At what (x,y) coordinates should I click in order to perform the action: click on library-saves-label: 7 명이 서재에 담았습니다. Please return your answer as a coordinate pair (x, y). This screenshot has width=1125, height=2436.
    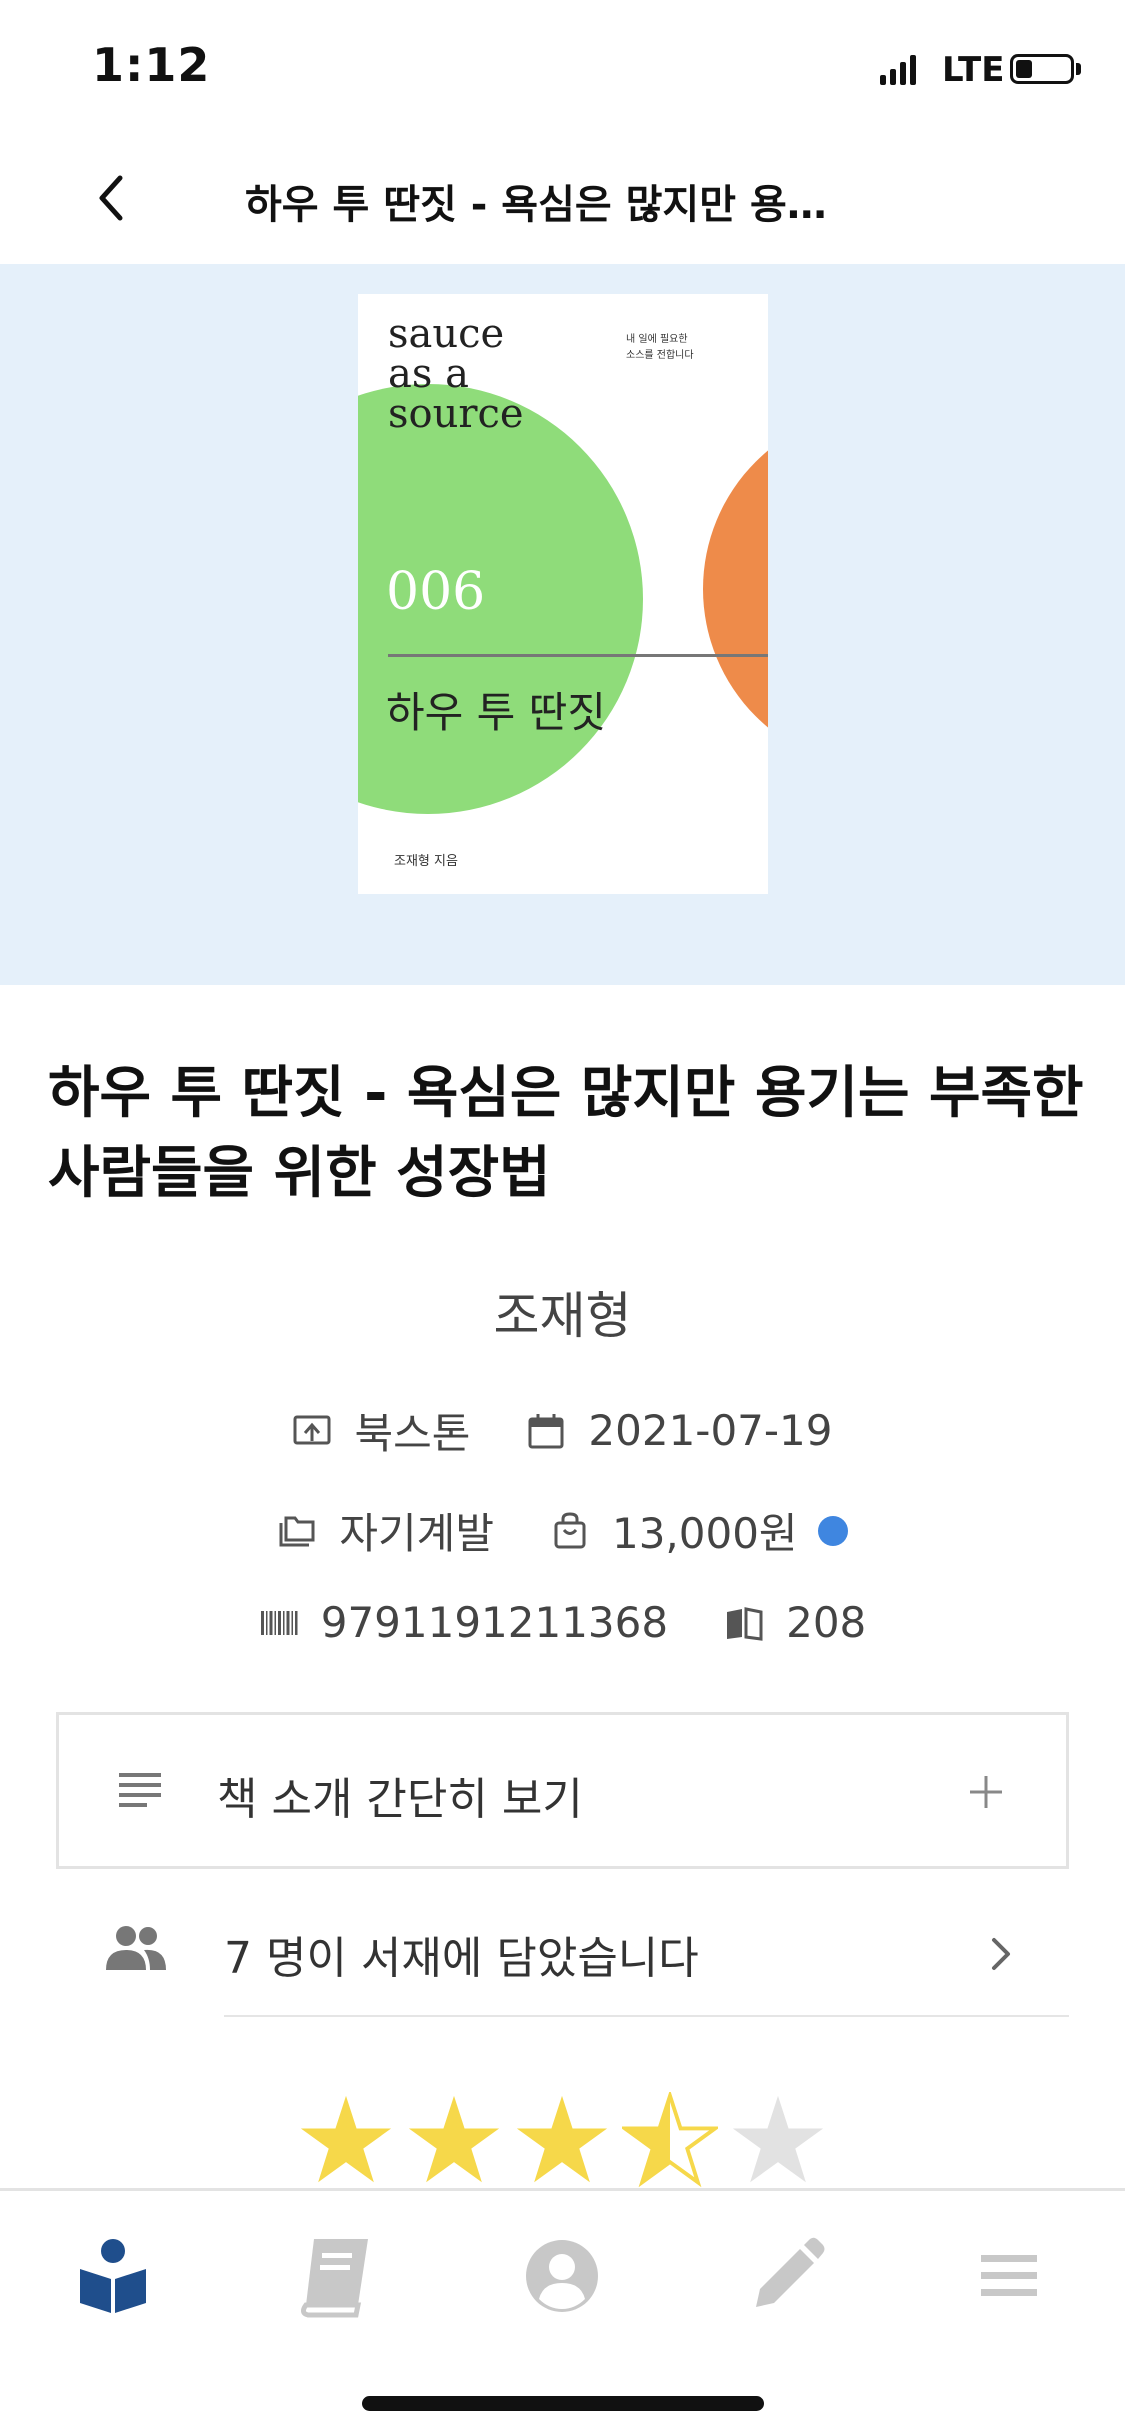
    Looking at the image, I should click on (461, 1958).